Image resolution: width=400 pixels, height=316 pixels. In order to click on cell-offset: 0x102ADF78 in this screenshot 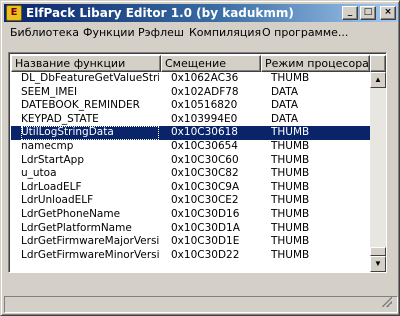, I will do `click(205, 91)`.